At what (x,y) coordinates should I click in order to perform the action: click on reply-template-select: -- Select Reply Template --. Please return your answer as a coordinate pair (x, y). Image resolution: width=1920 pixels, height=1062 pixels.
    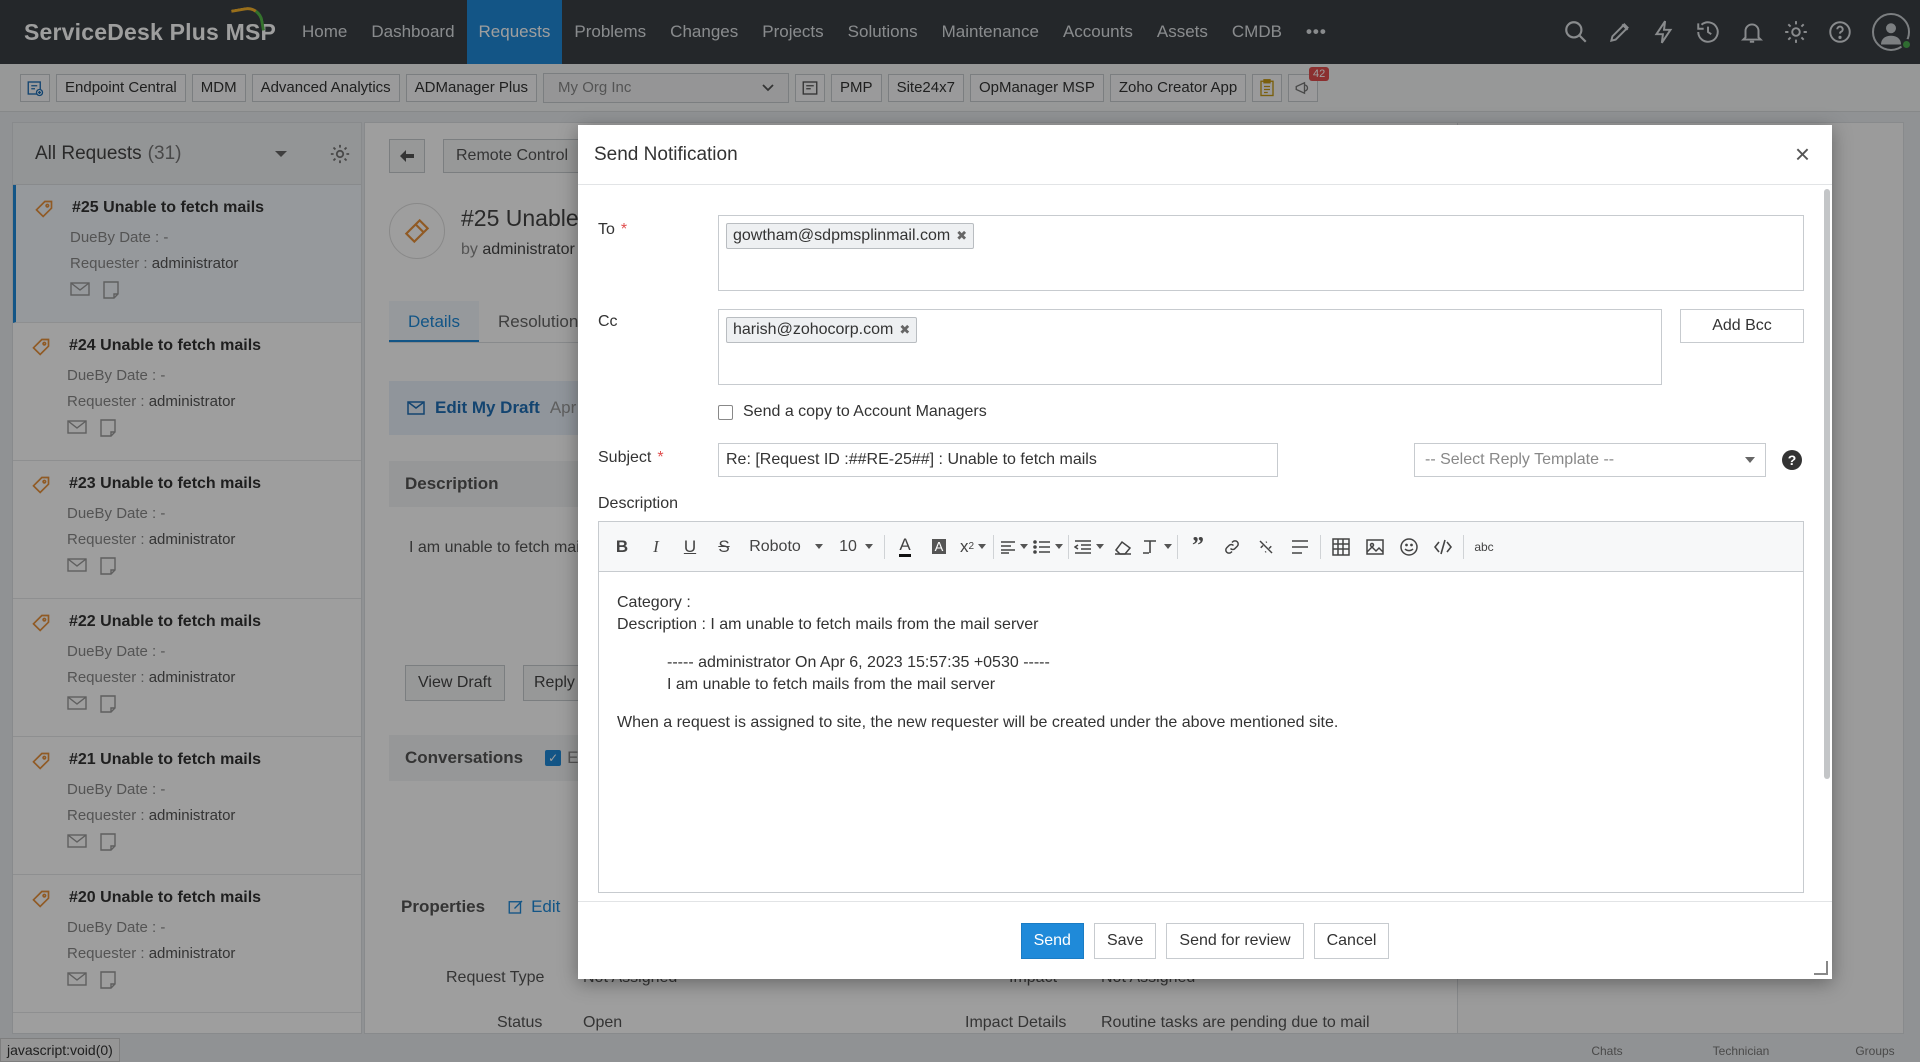
    Looking at the image, I should click on (1590, 460).